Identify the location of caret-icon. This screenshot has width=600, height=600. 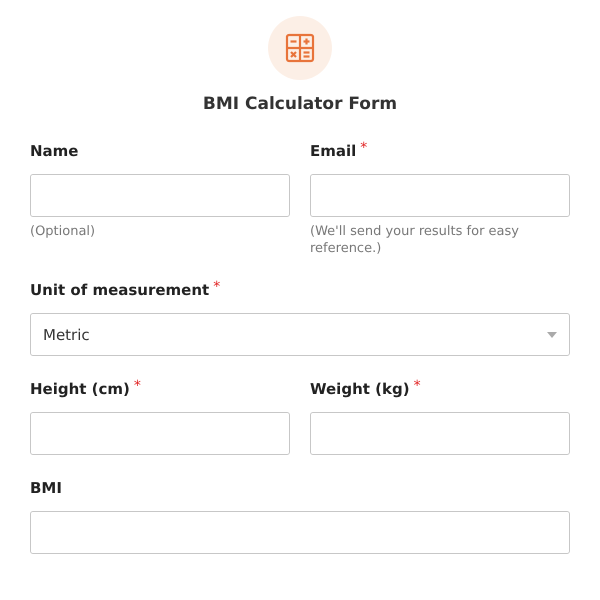
(552, 335).